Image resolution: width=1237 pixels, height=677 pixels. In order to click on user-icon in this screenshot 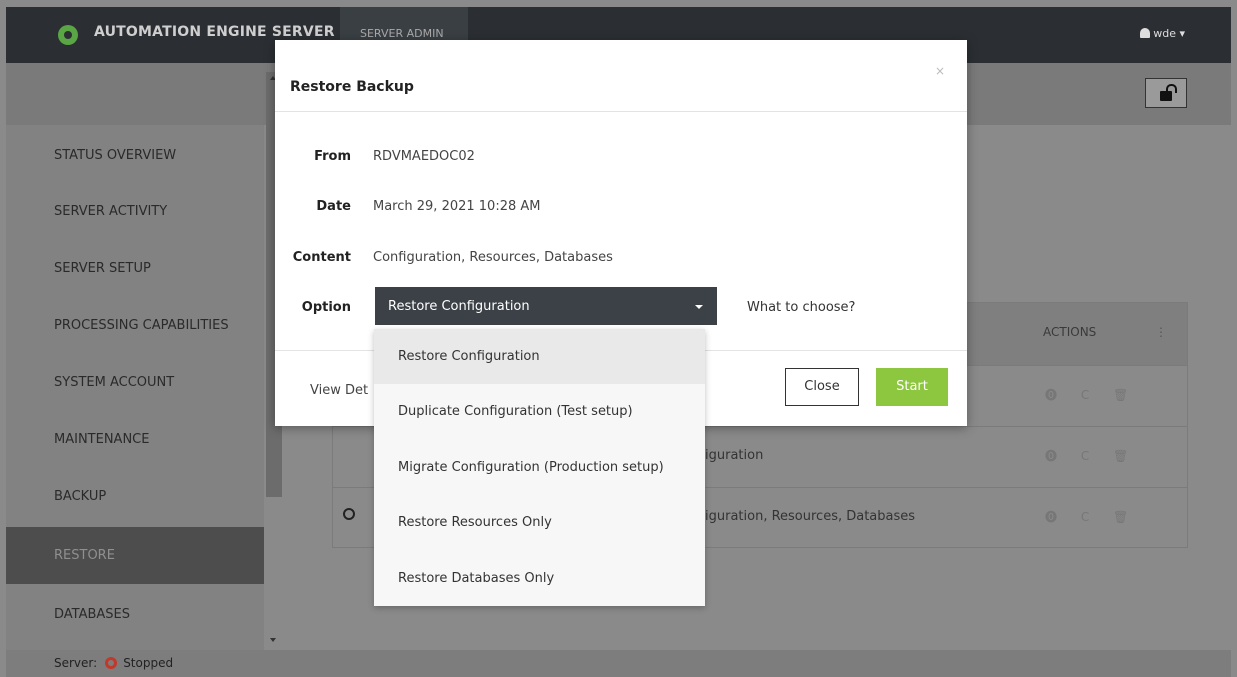, I will do `click(1145, 33)`.